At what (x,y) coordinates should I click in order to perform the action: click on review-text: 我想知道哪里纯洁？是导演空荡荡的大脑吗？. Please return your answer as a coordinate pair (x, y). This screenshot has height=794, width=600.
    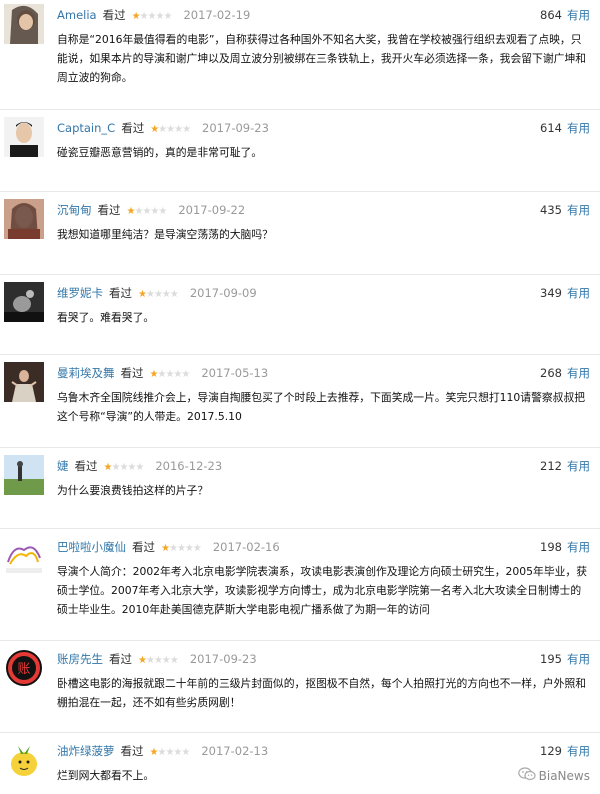
    Looking at the image, I should click on (165, 234).